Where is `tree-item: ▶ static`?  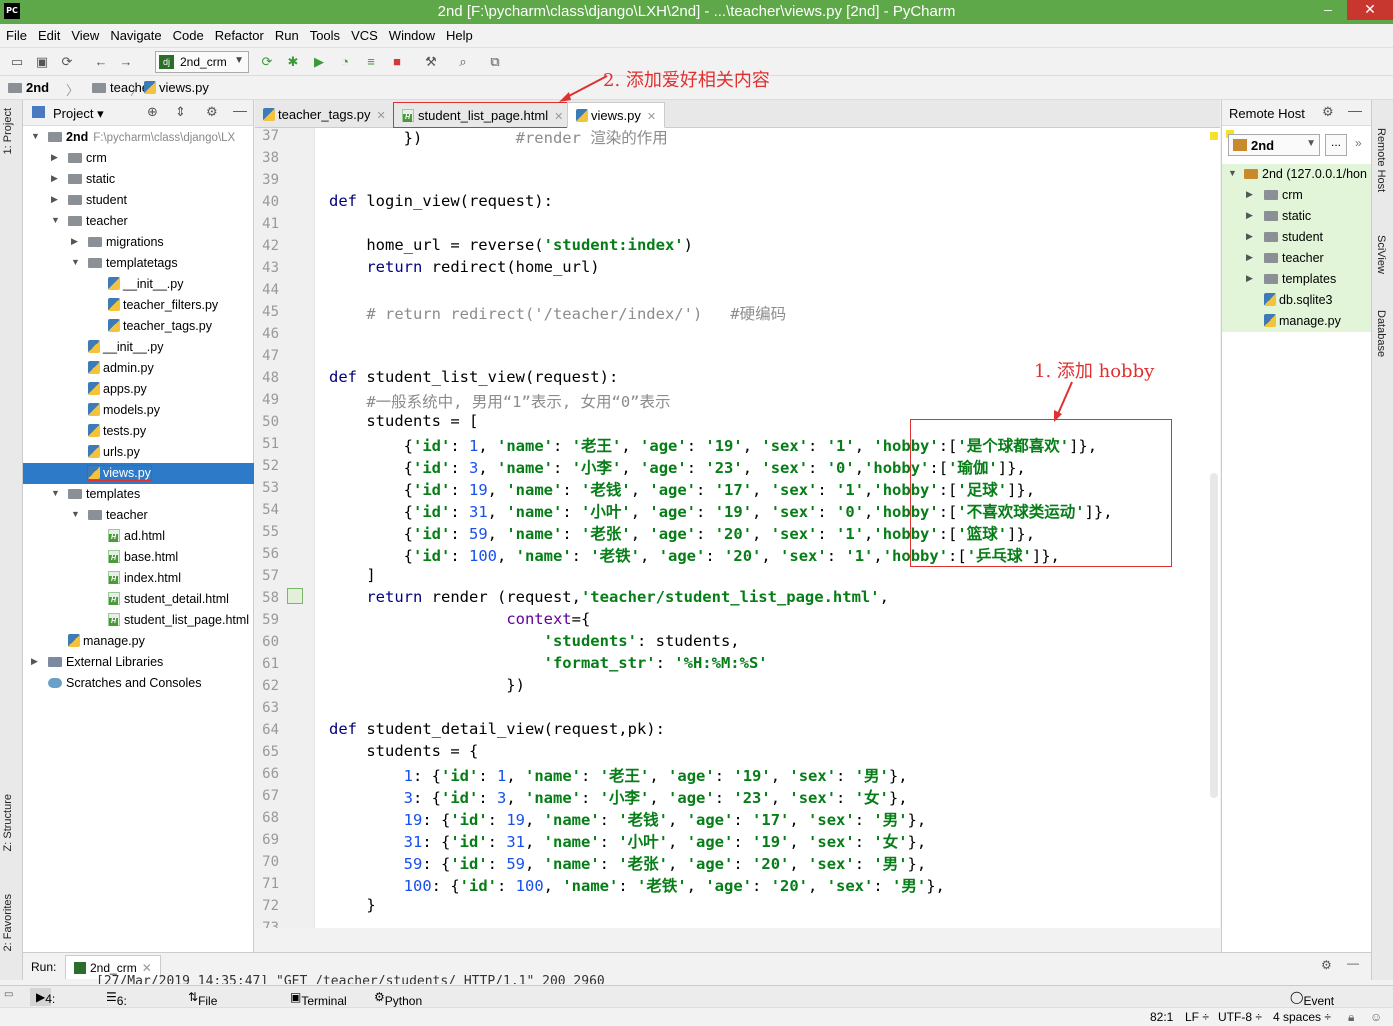
tree-item: ▶ static is located at coordinates (138, 179).